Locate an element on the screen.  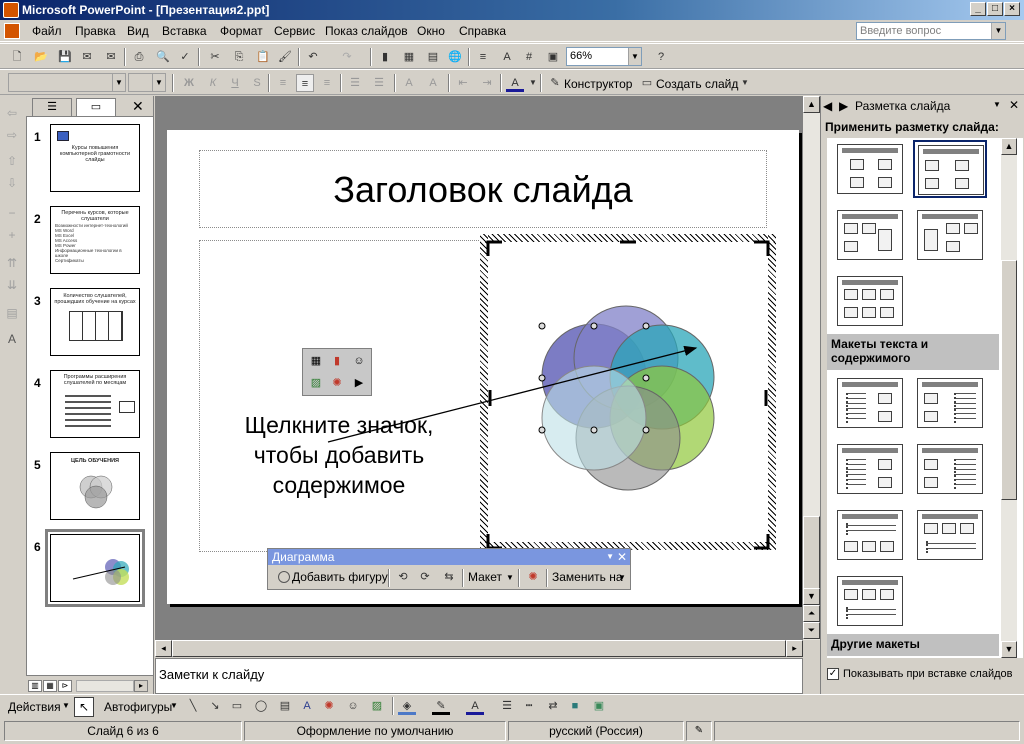
scroll-left-icon: ◂ is located at coordinates (163, 648).